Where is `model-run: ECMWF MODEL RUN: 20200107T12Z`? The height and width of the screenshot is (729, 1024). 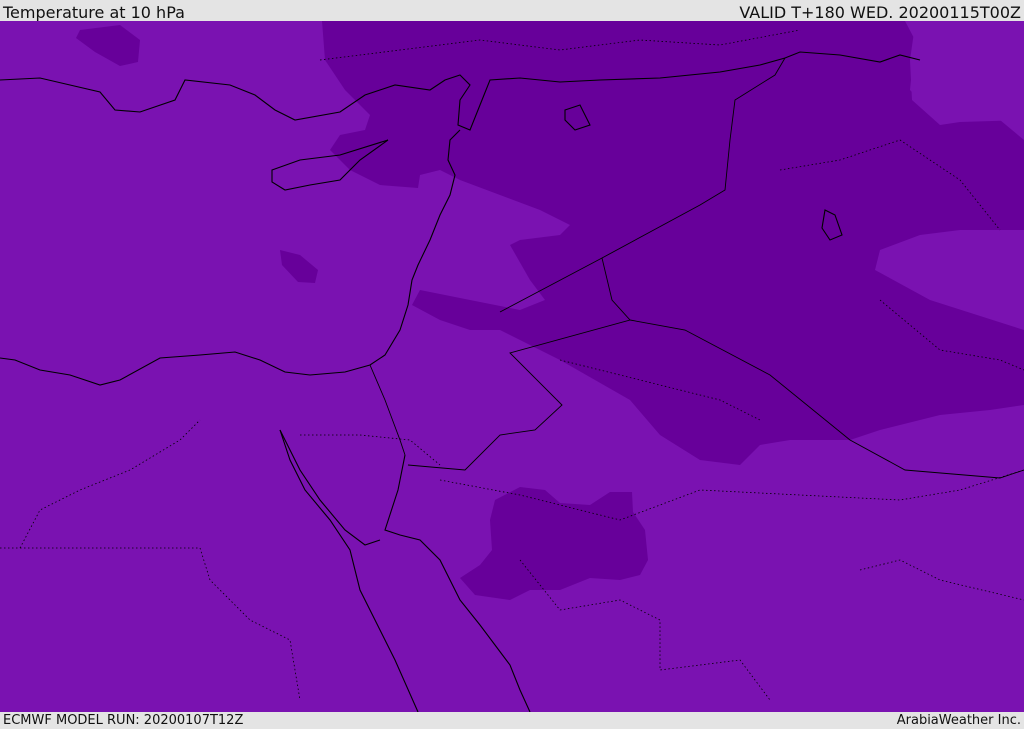 model-run: ECMWF MODEL RUN: 20200107T12Z is located at coordinates (123, 720).